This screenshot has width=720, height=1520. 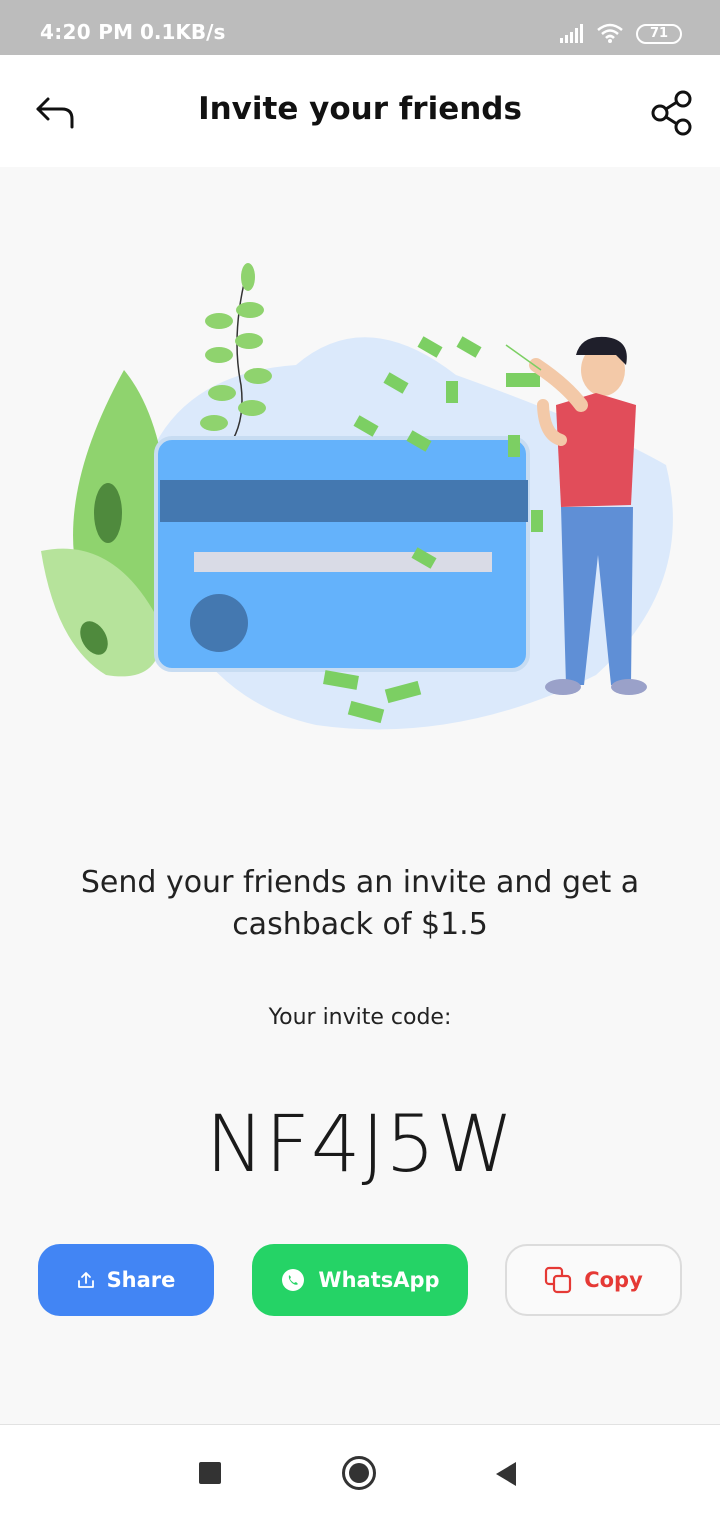 I want to click on whatsapp-button-label: WhatsApp, so click(x=379, y=1280).